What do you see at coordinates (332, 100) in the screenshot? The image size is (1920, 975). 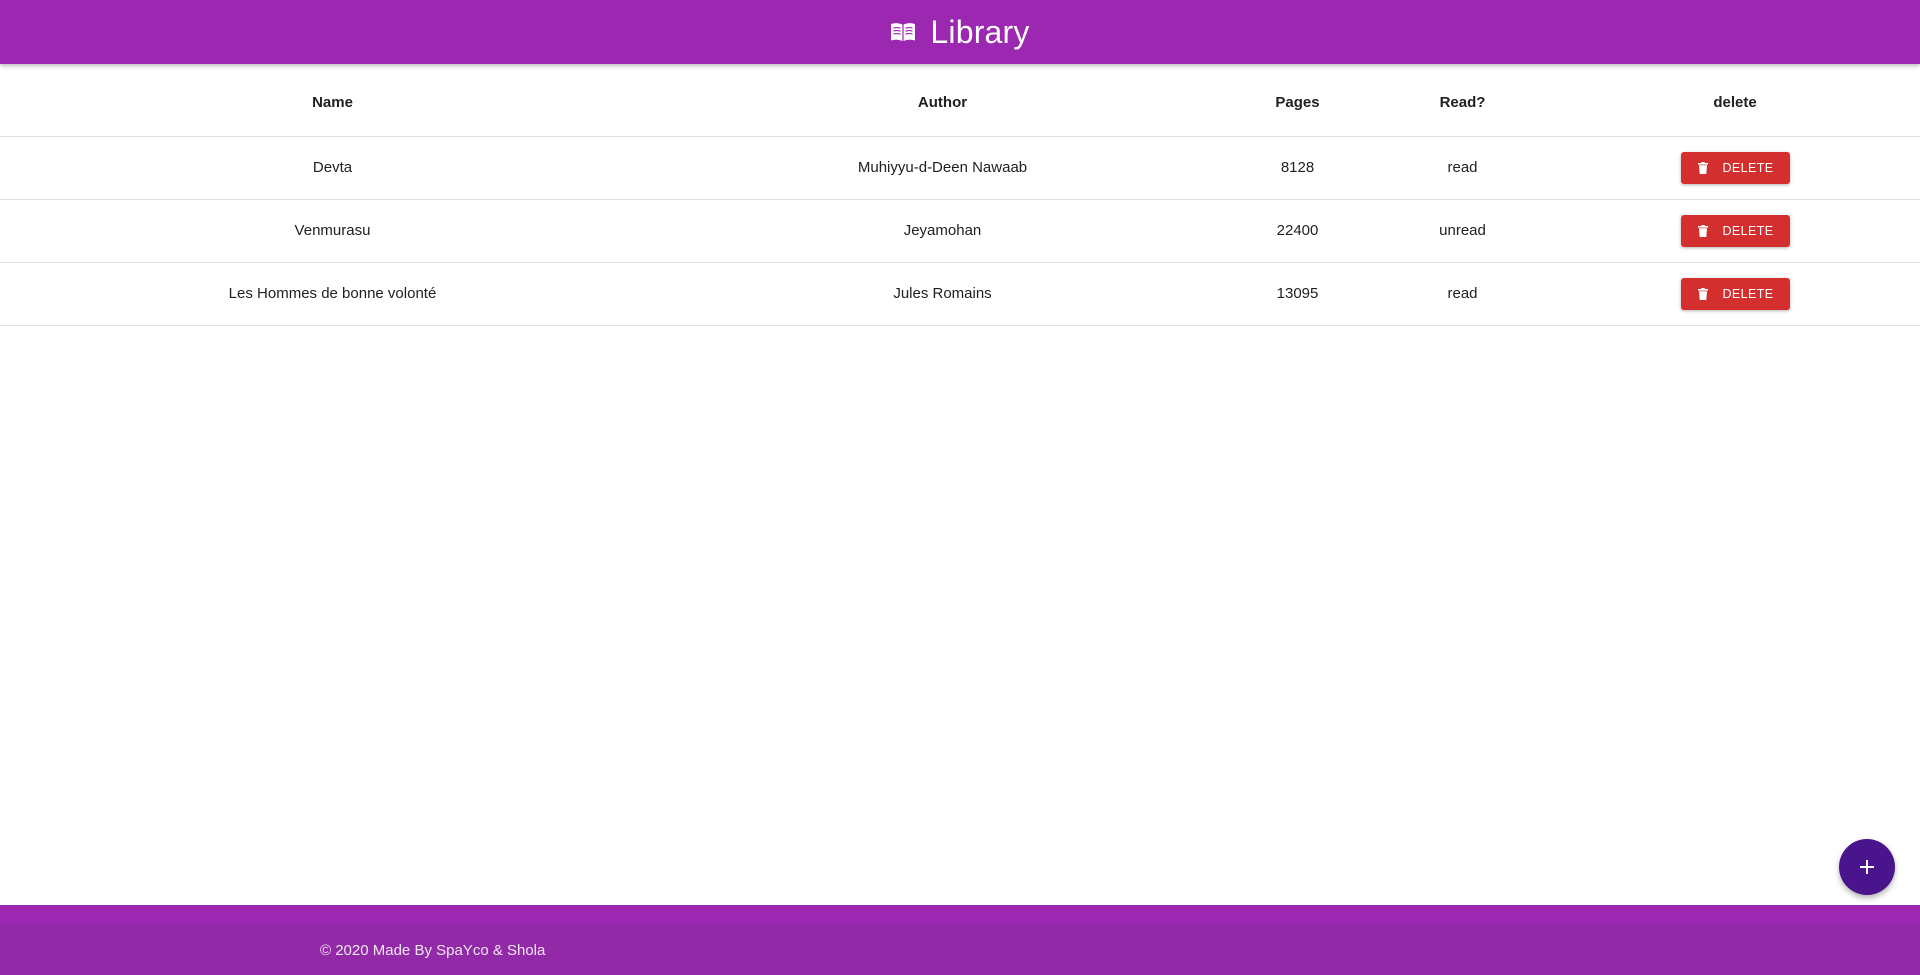 I see `column-header-name: Name` at bounding box center [332, 100].